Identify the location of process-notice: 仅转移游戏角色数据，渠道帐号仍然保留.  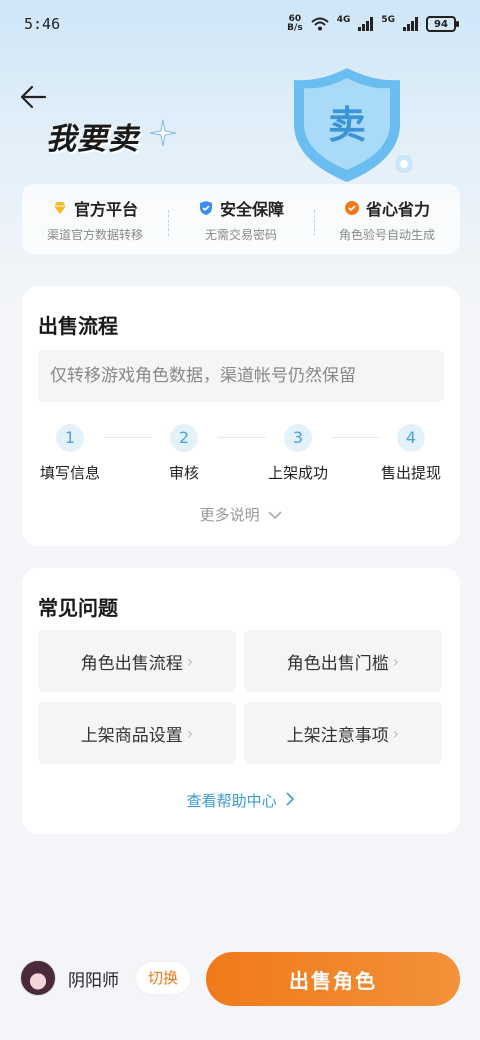
(241, 376).